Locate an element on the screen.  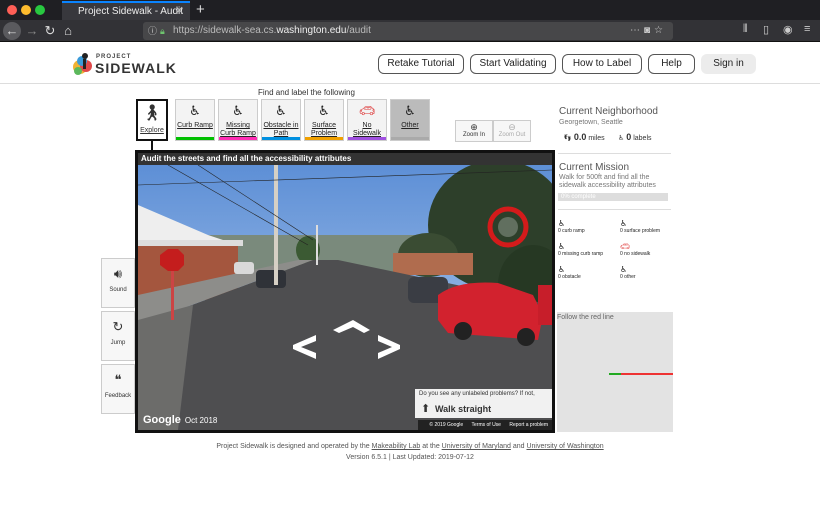
count-surface-problem-text: 0 surface problem is located at coordinates (640, 231).